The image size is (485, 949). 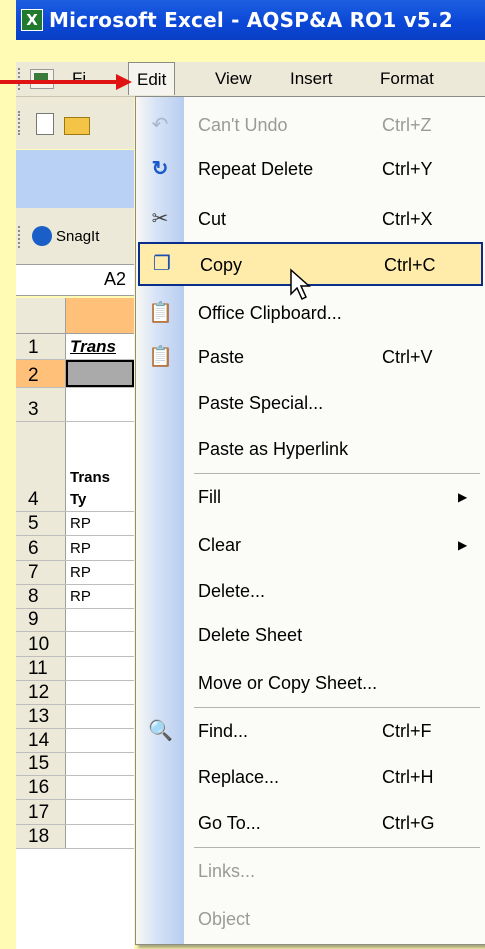 I want to click on menu-item-cant-undo: ↶ Can't Undo Ctrl+Z, so click(x=310, y=125).